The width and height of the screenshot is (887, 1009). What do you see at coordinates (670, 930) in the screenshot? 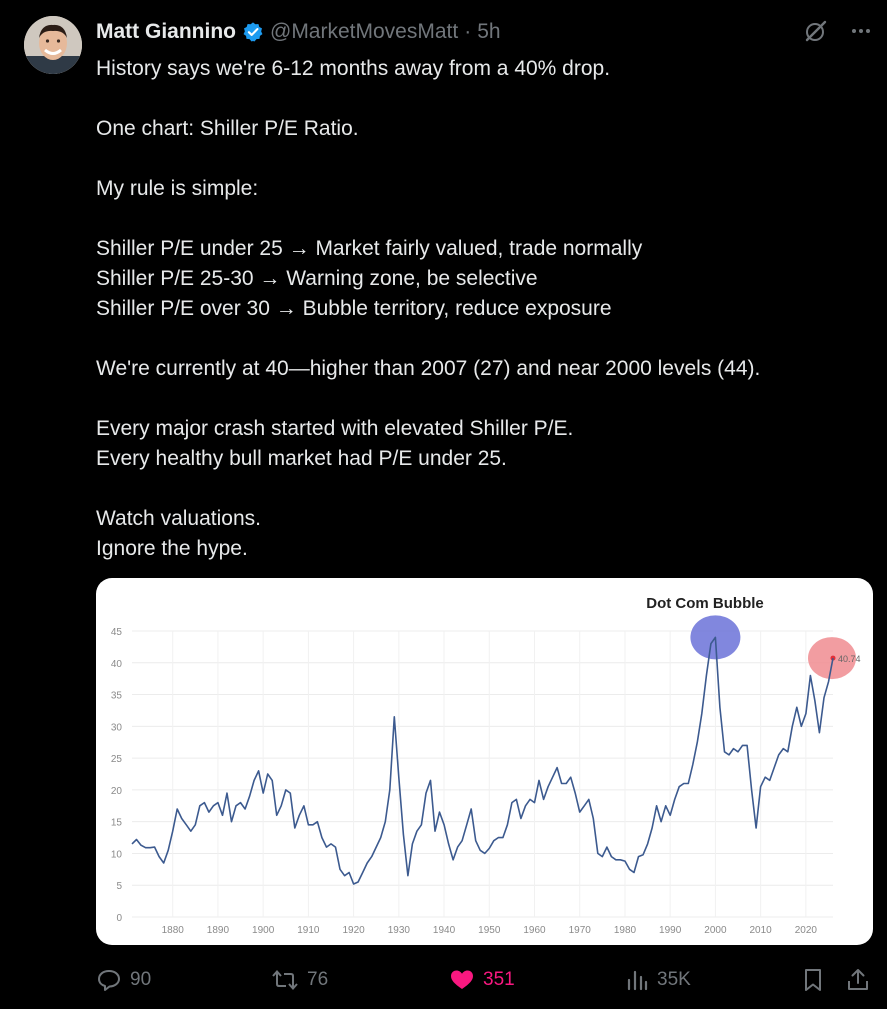
I see `x-tick-label: 1990` at bounding box center [670, 930].